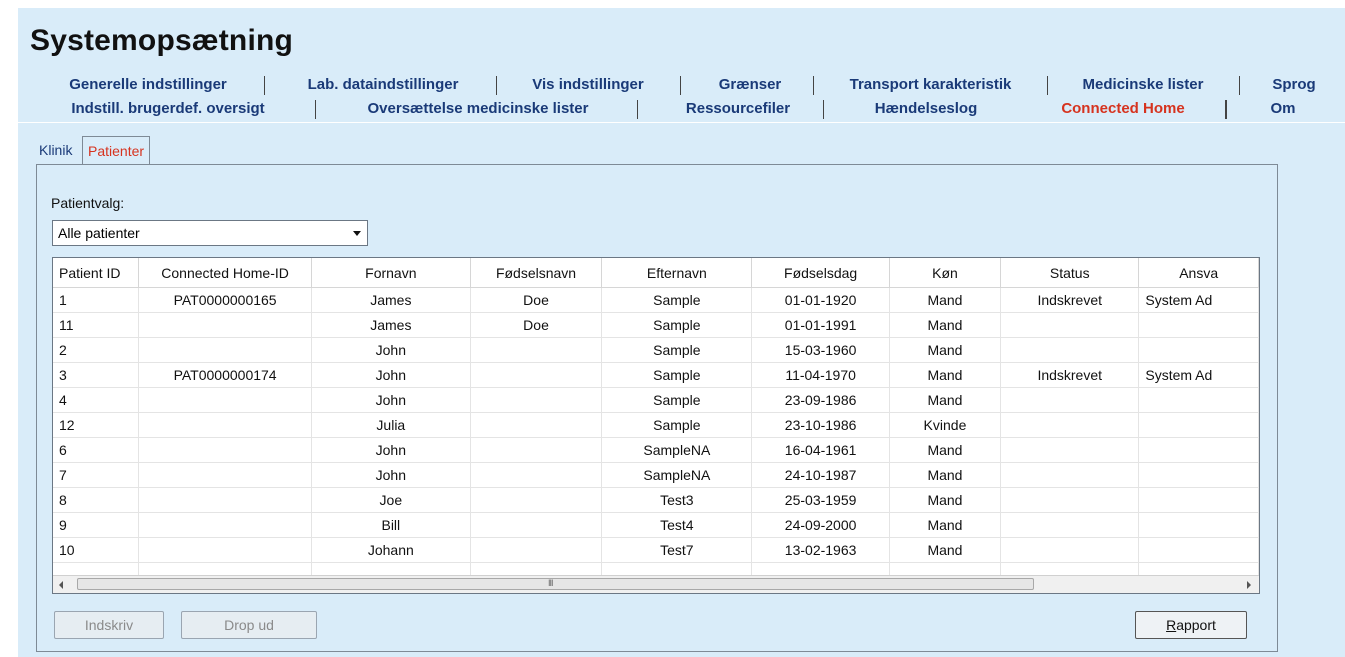 The width and height of the screenshot is (1345, 657). Describe the element at coordinates (1143, 85) in the screenshot. I see `tab-medicinske-lister: Medicinske lister` at that location.